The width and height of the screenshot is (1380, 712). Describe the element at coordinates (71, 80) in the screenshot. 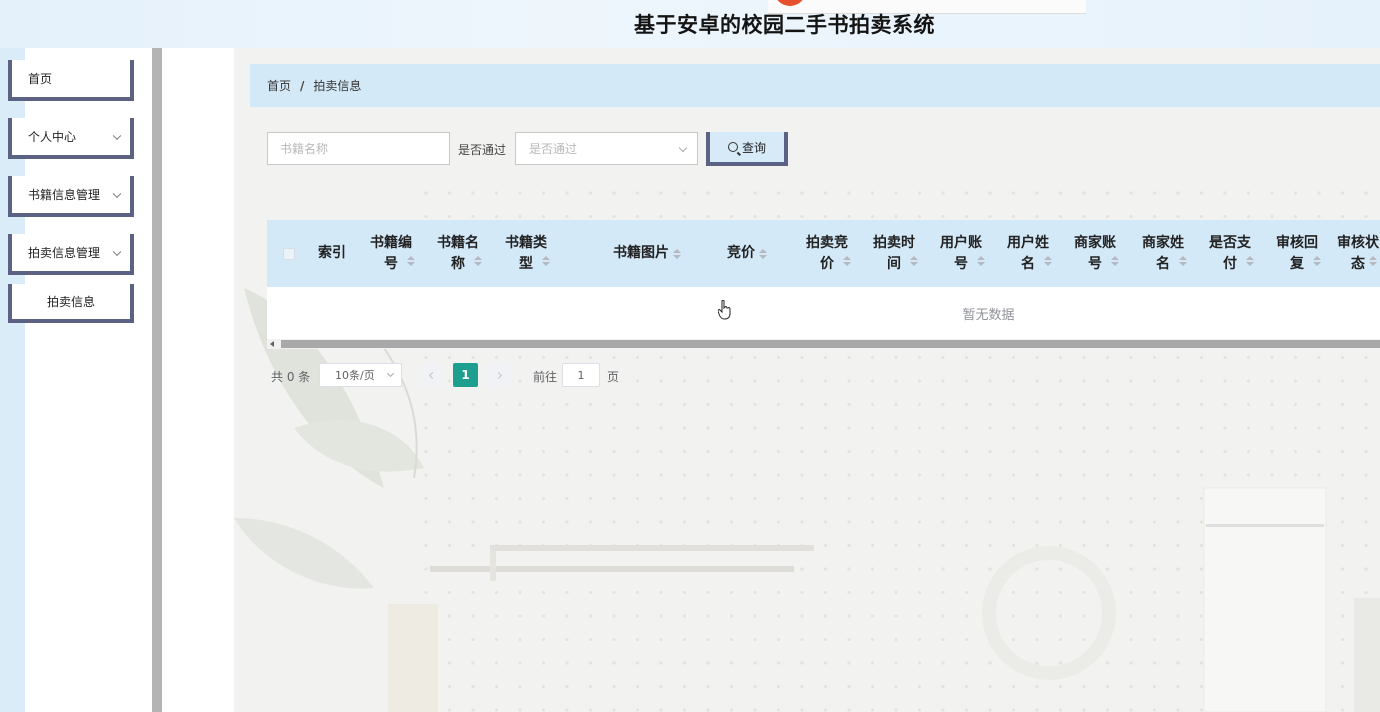

I see `sidebar-item-home: 首页` at that location.